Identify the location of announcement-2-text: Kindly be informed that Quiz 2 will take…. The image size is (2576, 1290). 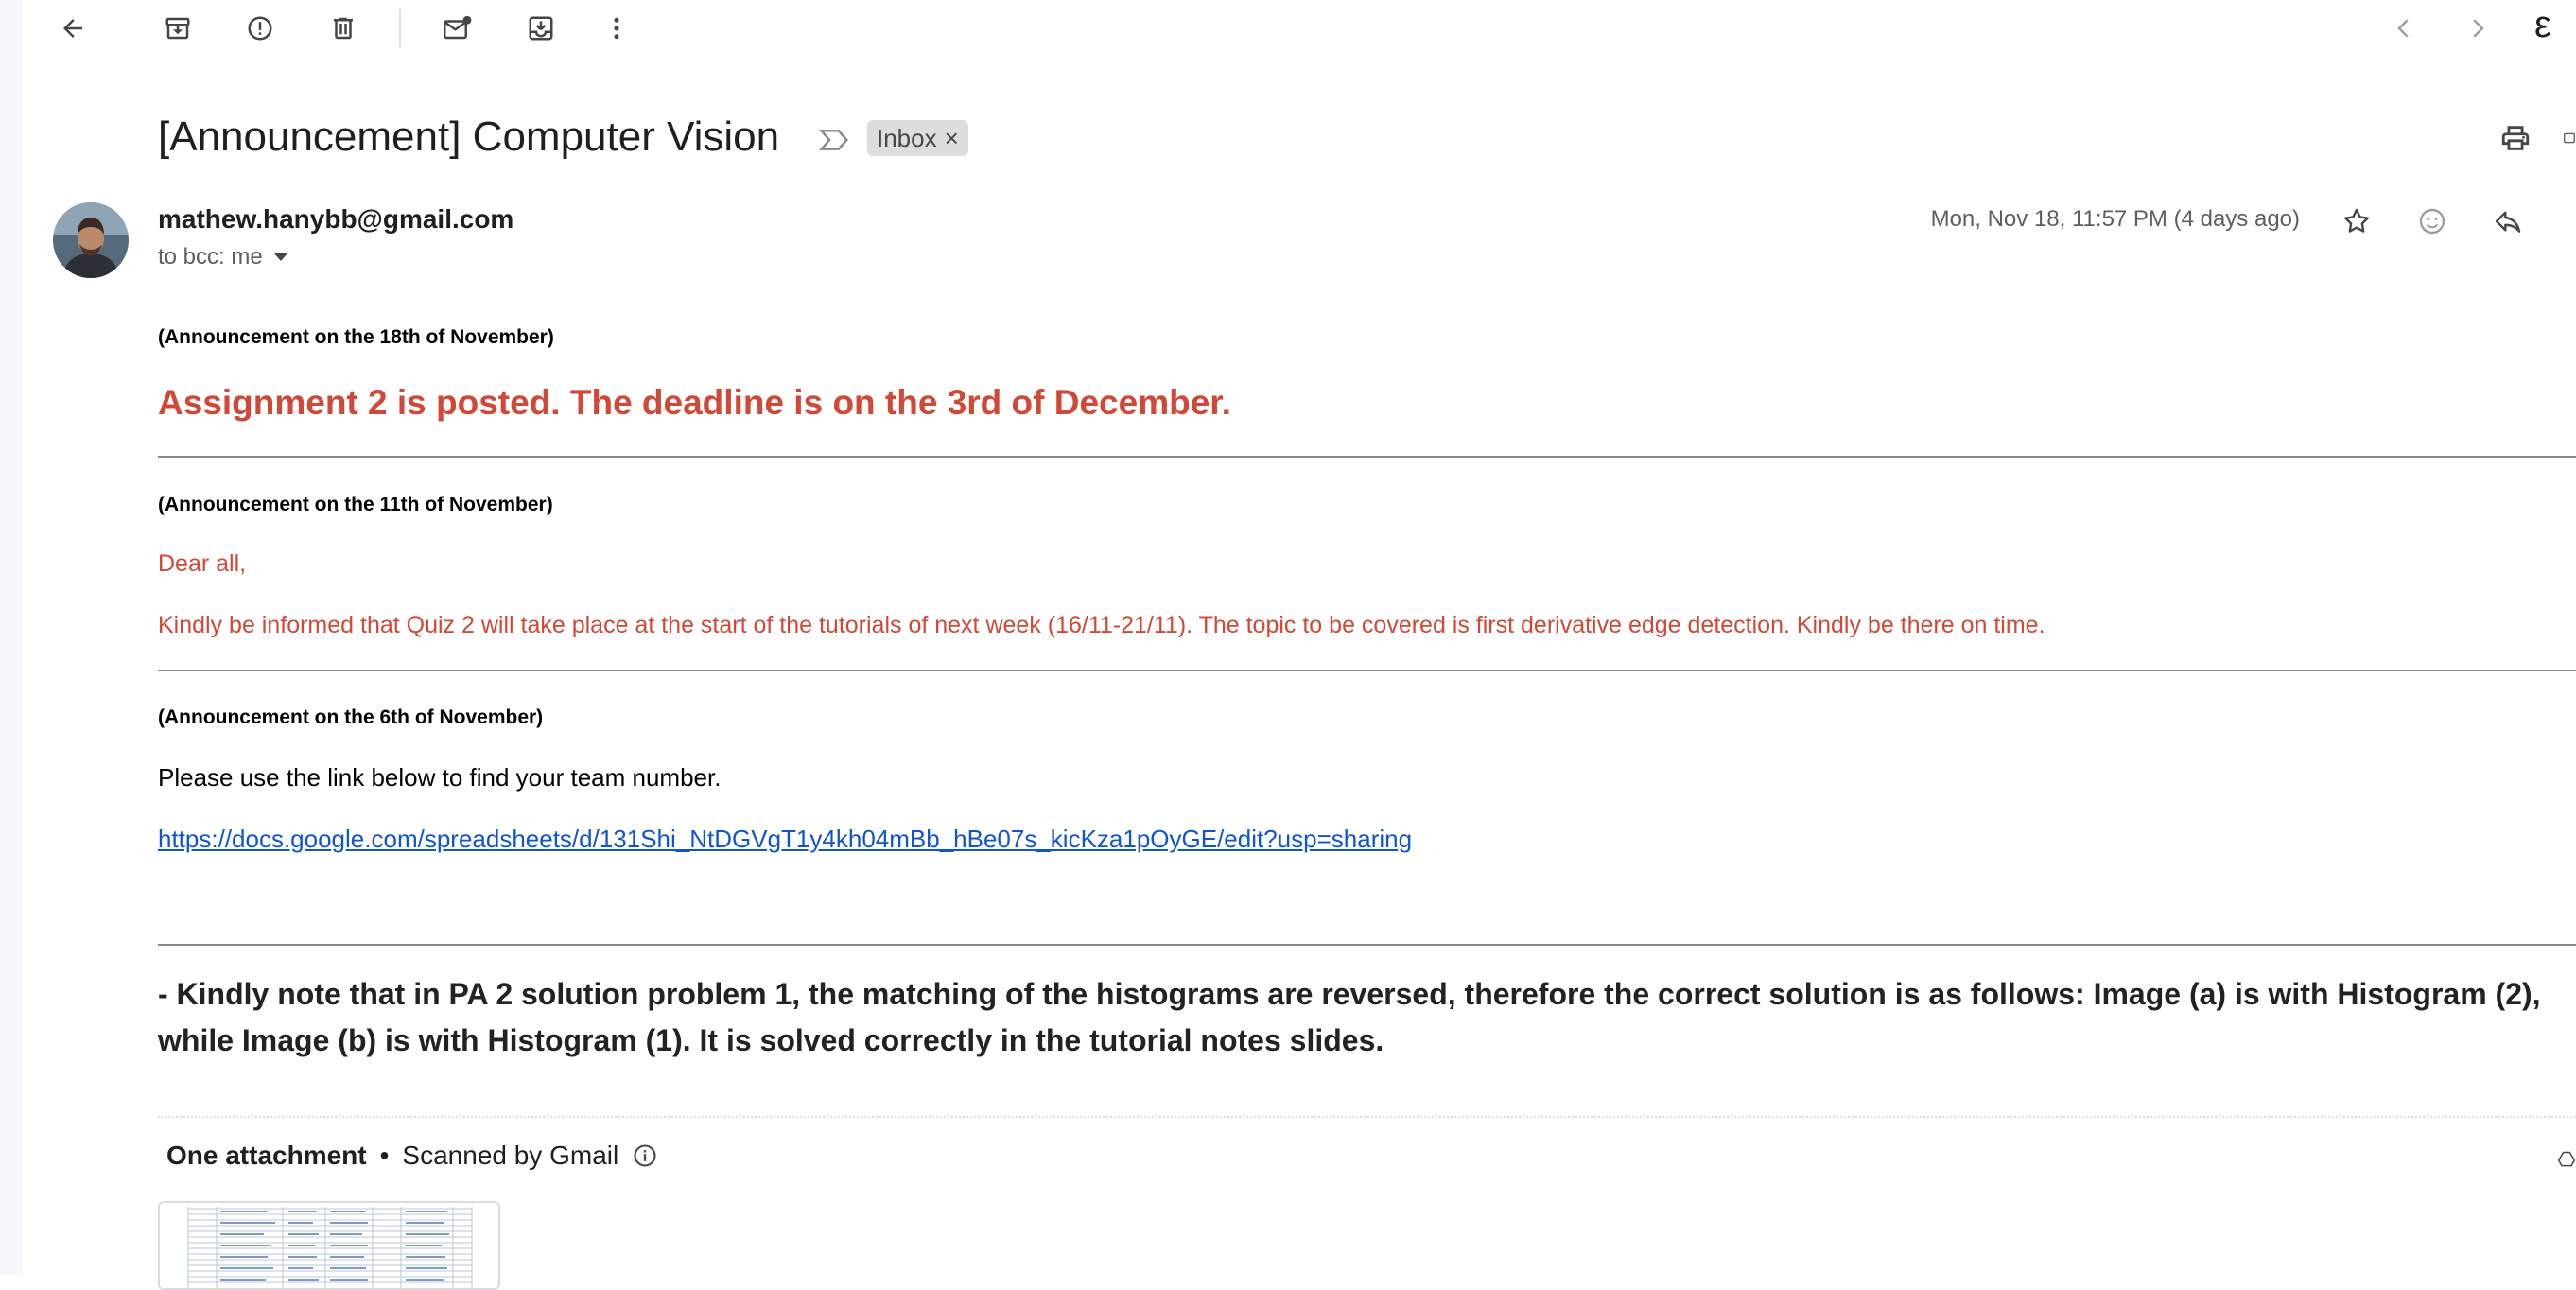
(1101, 625).